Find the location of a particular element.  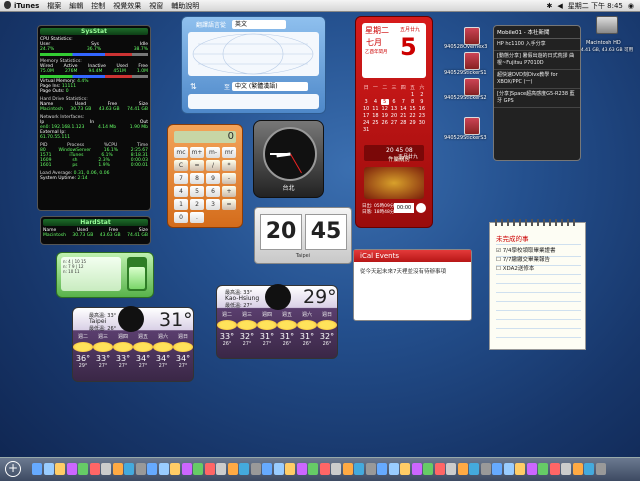

calendar-day: 6 is located at coordinates (394, 102).